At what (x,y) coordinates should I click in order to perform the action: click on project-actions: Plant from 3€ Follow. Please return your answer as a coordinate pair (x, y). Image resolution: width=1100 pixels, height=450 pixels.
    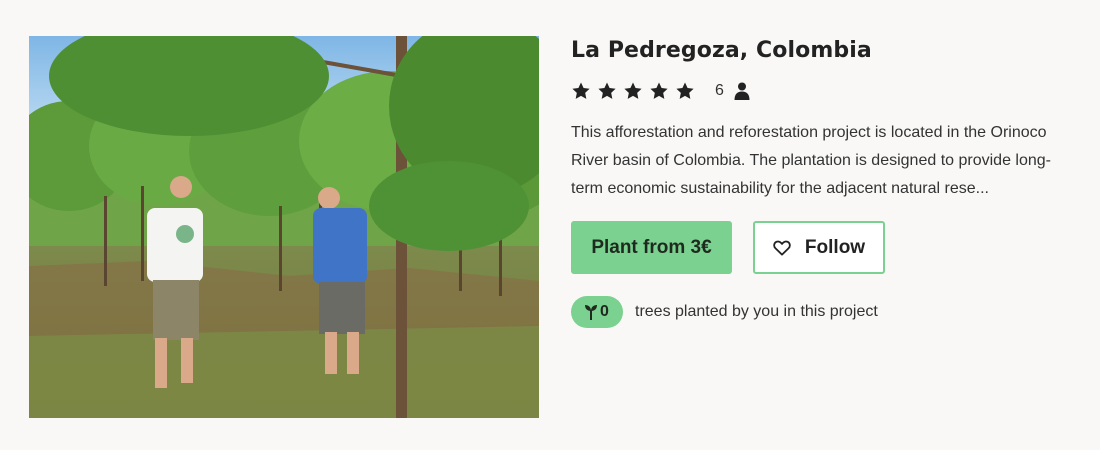
    Looking at the image, I should click on (821, 247).